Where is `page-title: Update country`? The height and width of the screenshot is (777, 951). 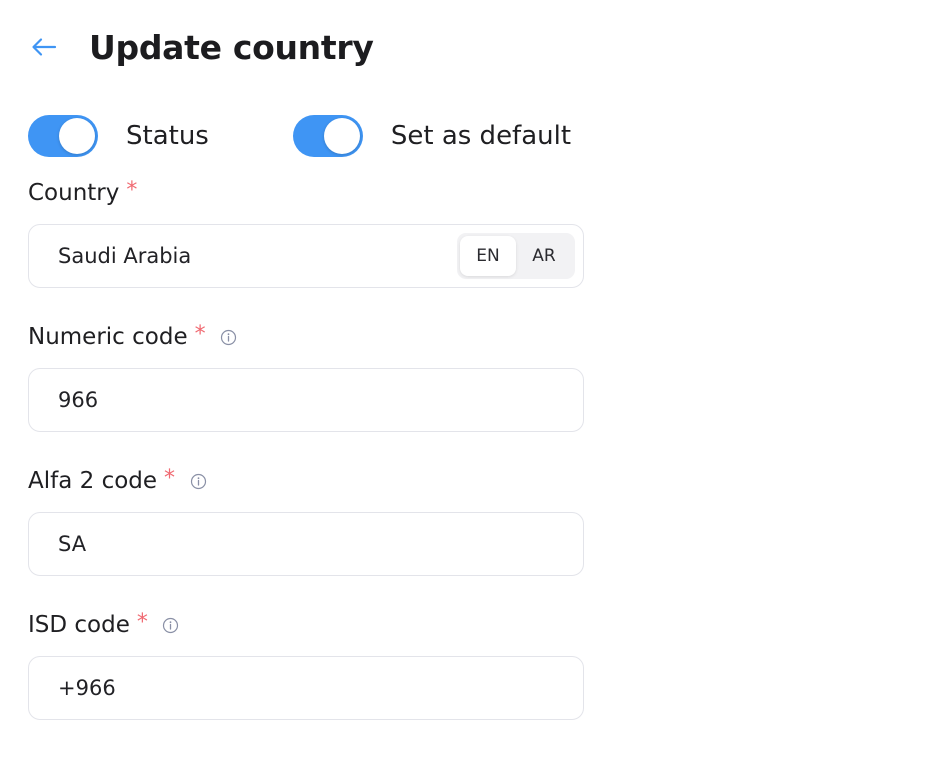
page-title: Update country is located at coordinates (231, 47).